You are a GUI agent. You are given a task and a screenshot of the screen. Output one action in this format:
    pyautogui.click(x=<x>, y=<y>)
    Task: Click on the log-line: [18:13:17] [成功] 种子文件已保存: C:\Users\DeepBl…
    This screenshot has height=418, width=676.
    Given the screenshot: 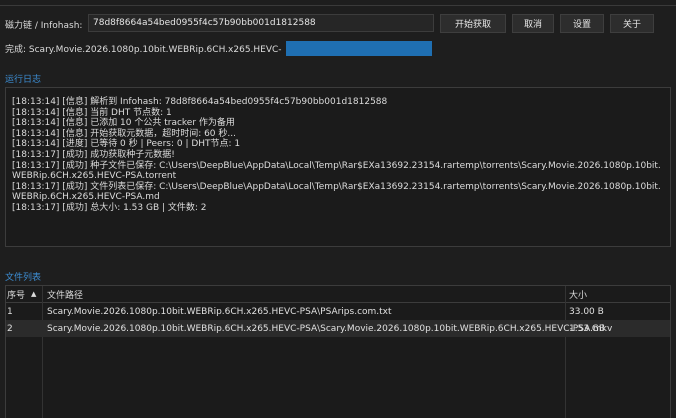 What is the action you would take?
    pyautogui.click(x=336, y=171)
    